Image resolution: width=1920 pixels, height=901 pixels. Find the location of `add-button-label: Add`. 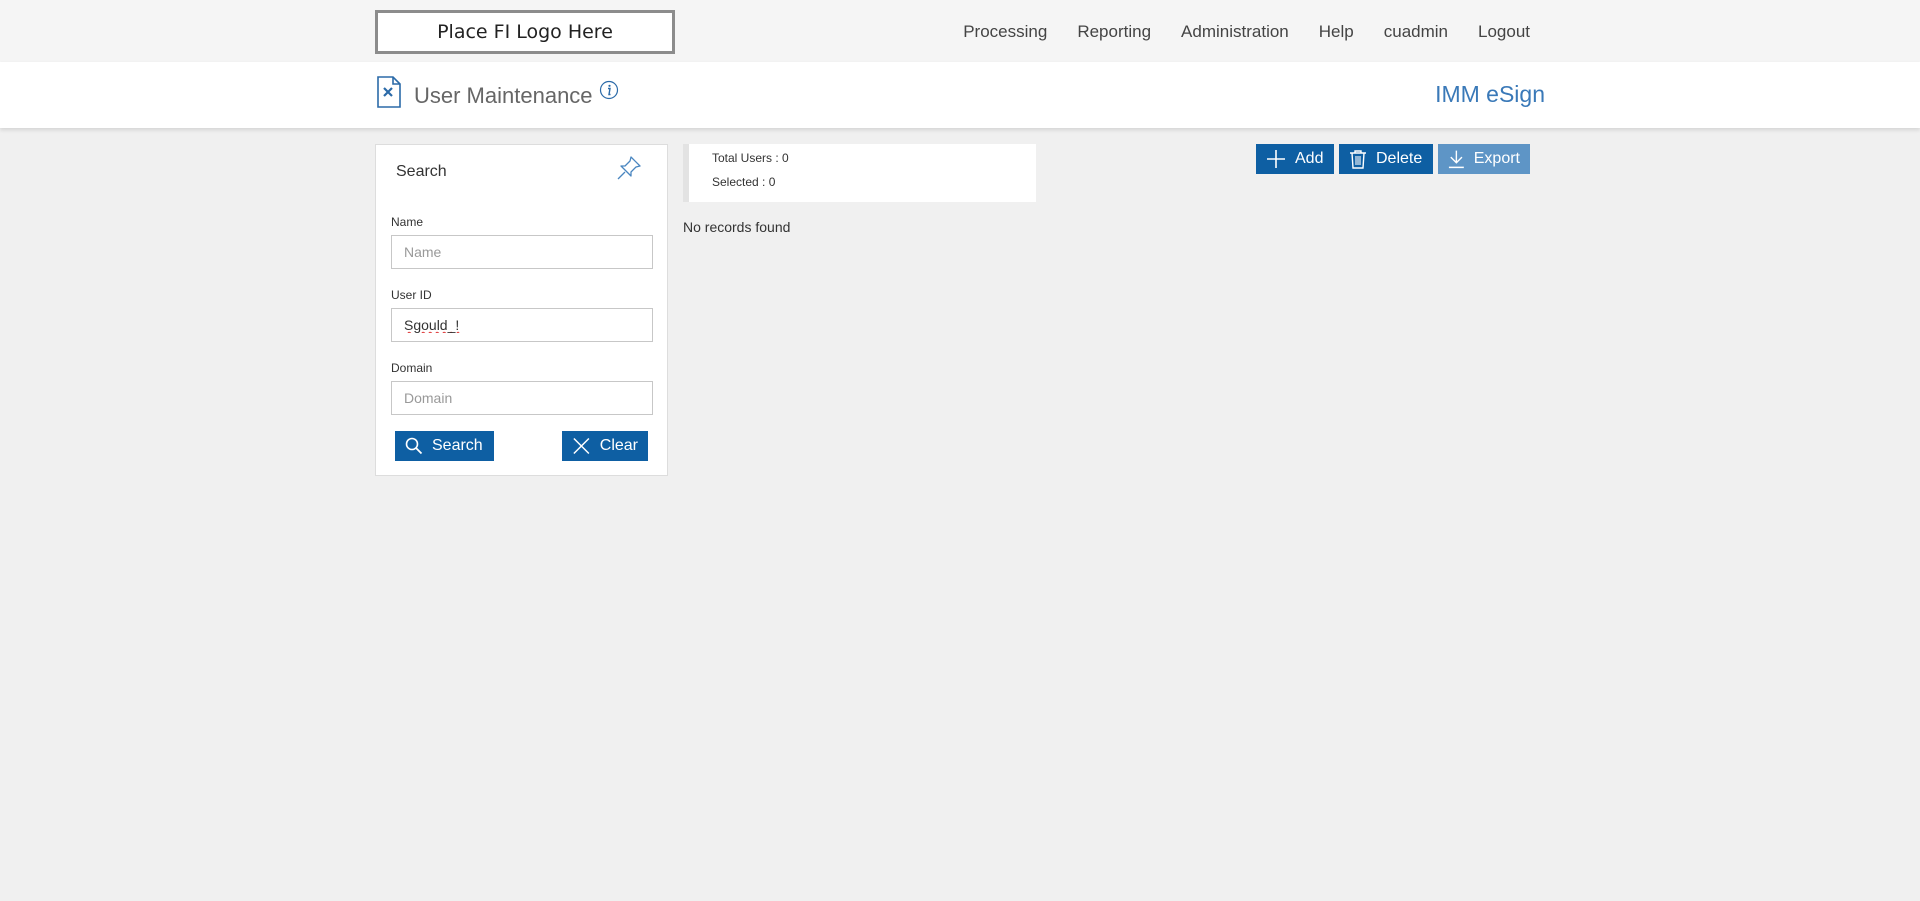

add-button-label: Add is located at coordinates (1309, 158).